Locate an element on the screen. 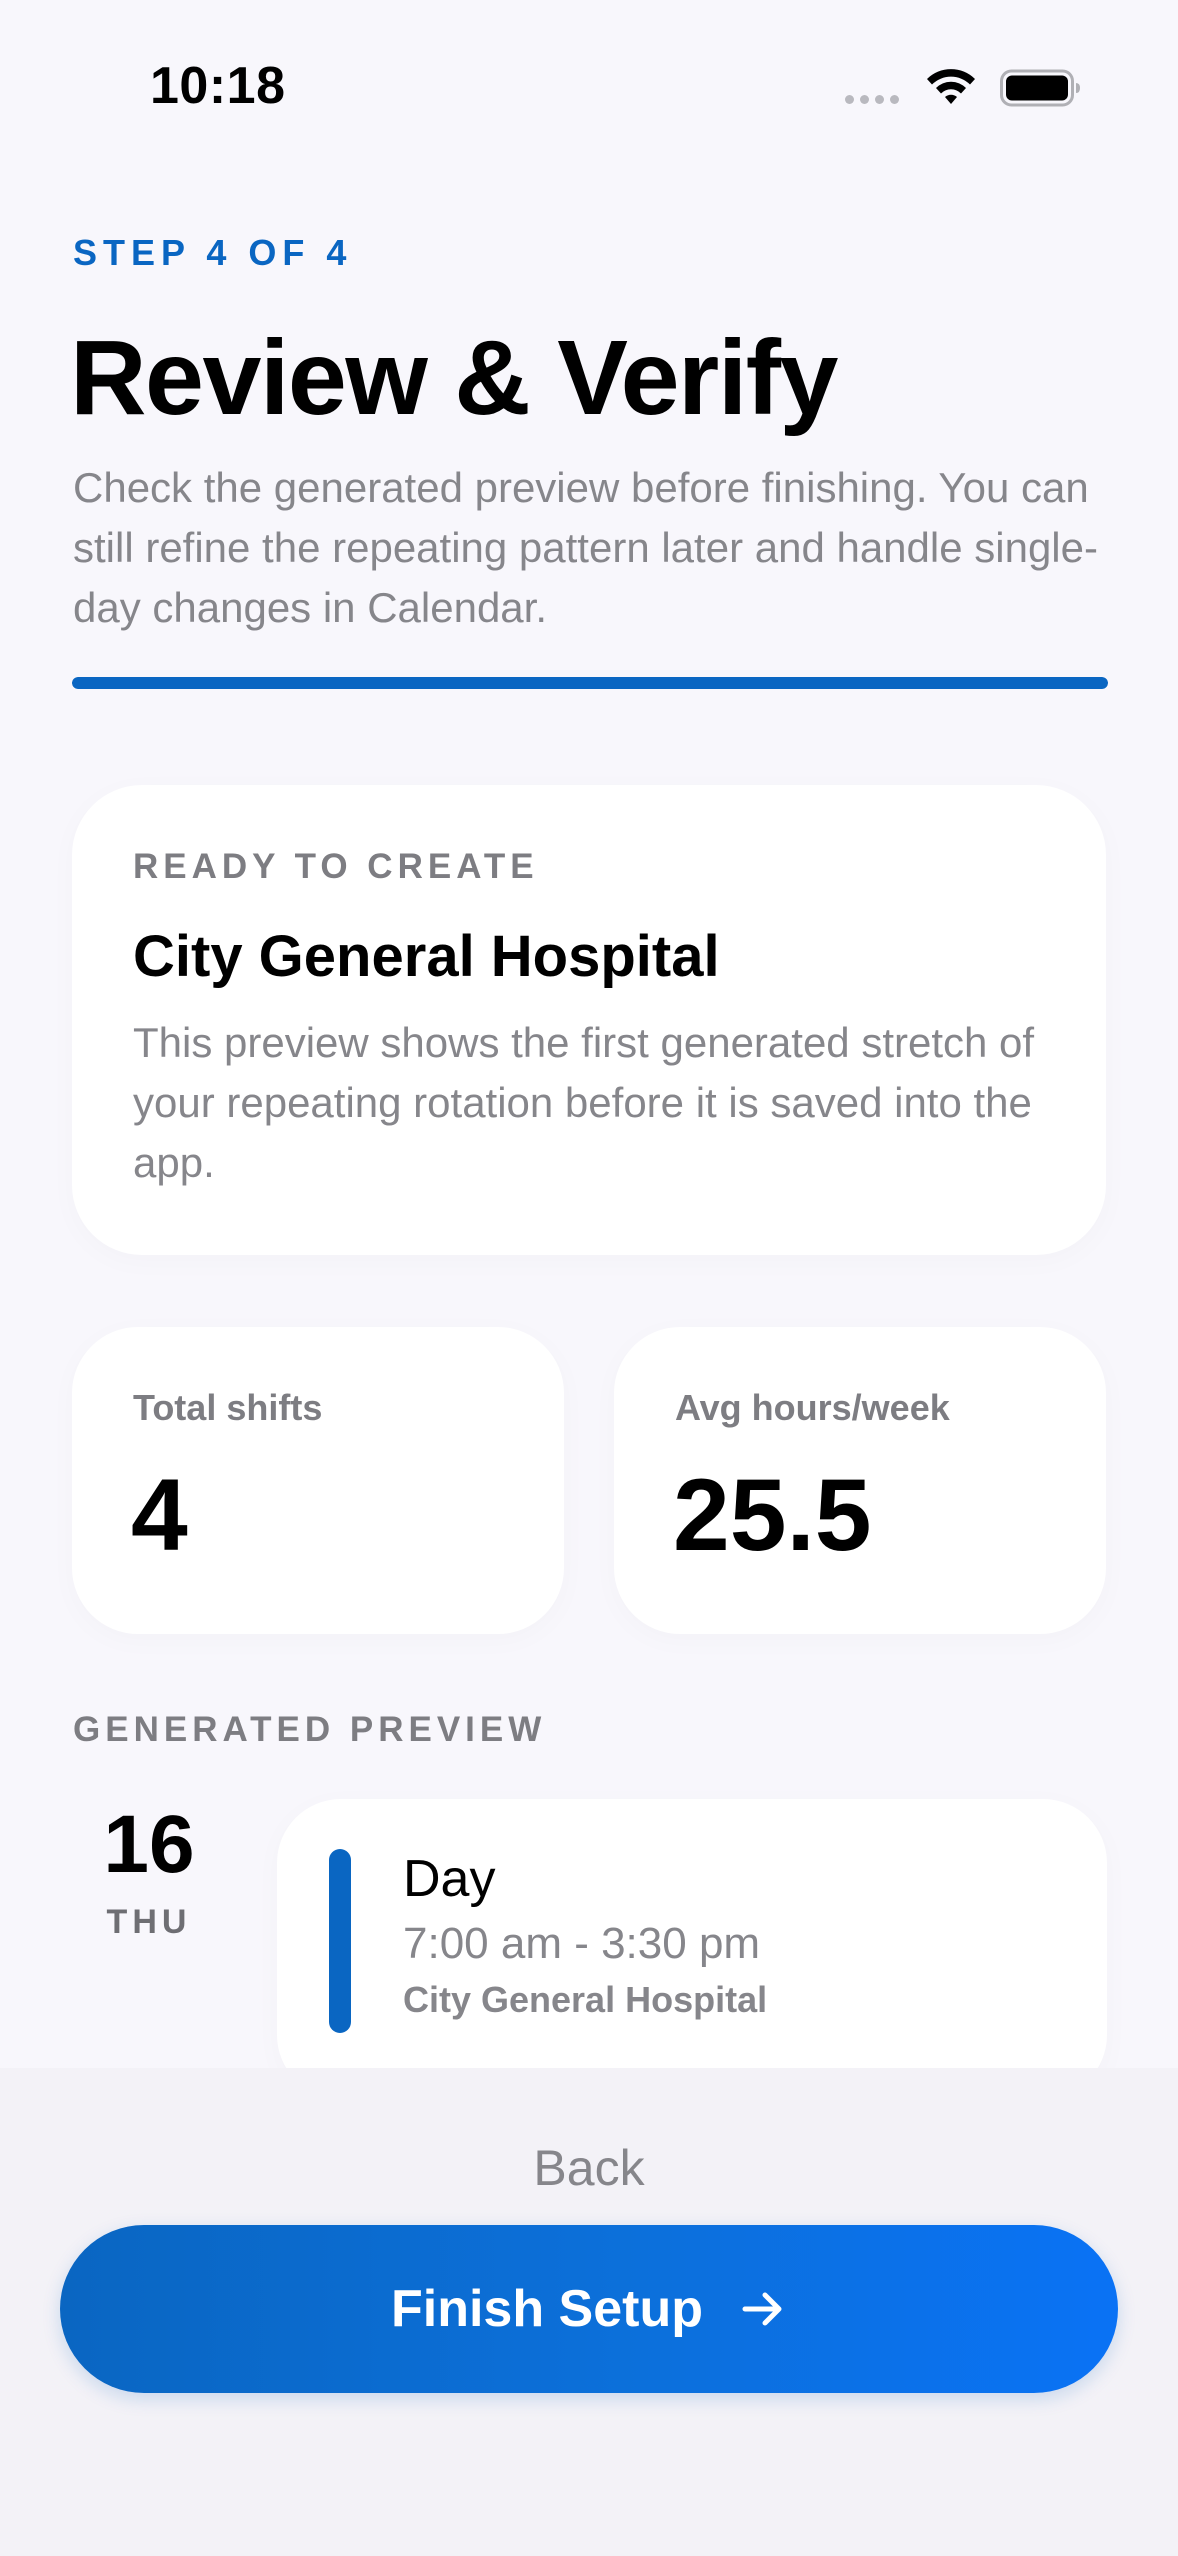 The width and height of the screenshot is (1178, 2556). total-shifts-label: Total shifts is located at coordinates (228, 1407).